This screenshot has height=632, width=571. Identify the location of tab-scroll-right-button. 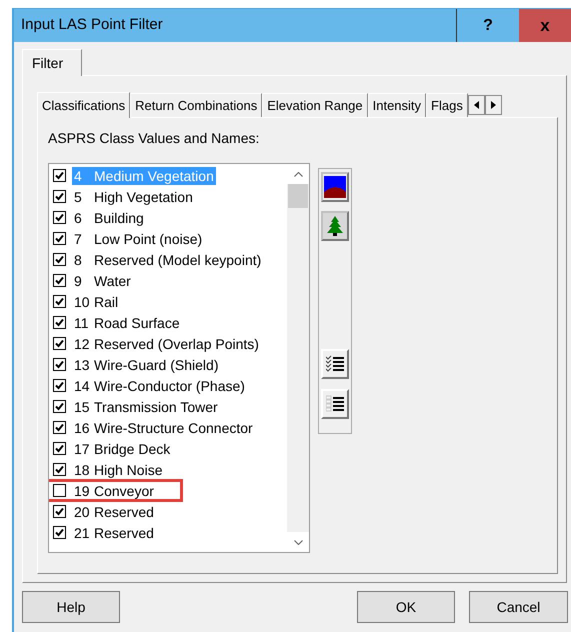
(493, 105).